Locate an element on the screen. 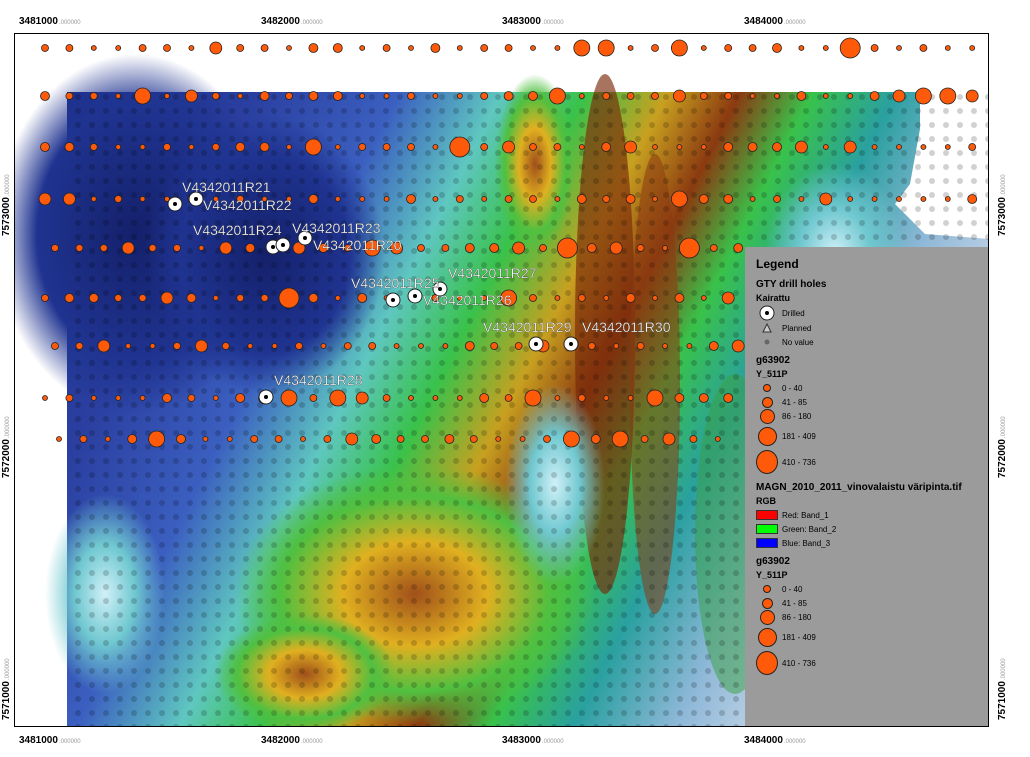  drilled-symbol-icon is located at coordinates (767, 313).